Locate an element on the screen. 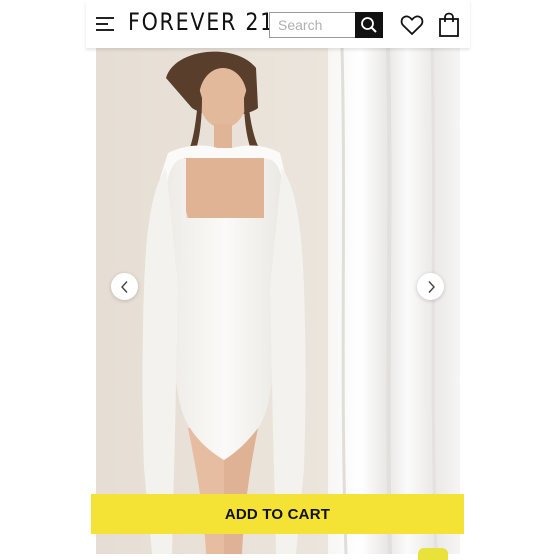  chevron-right-icon is located at coordinates (431, 286).